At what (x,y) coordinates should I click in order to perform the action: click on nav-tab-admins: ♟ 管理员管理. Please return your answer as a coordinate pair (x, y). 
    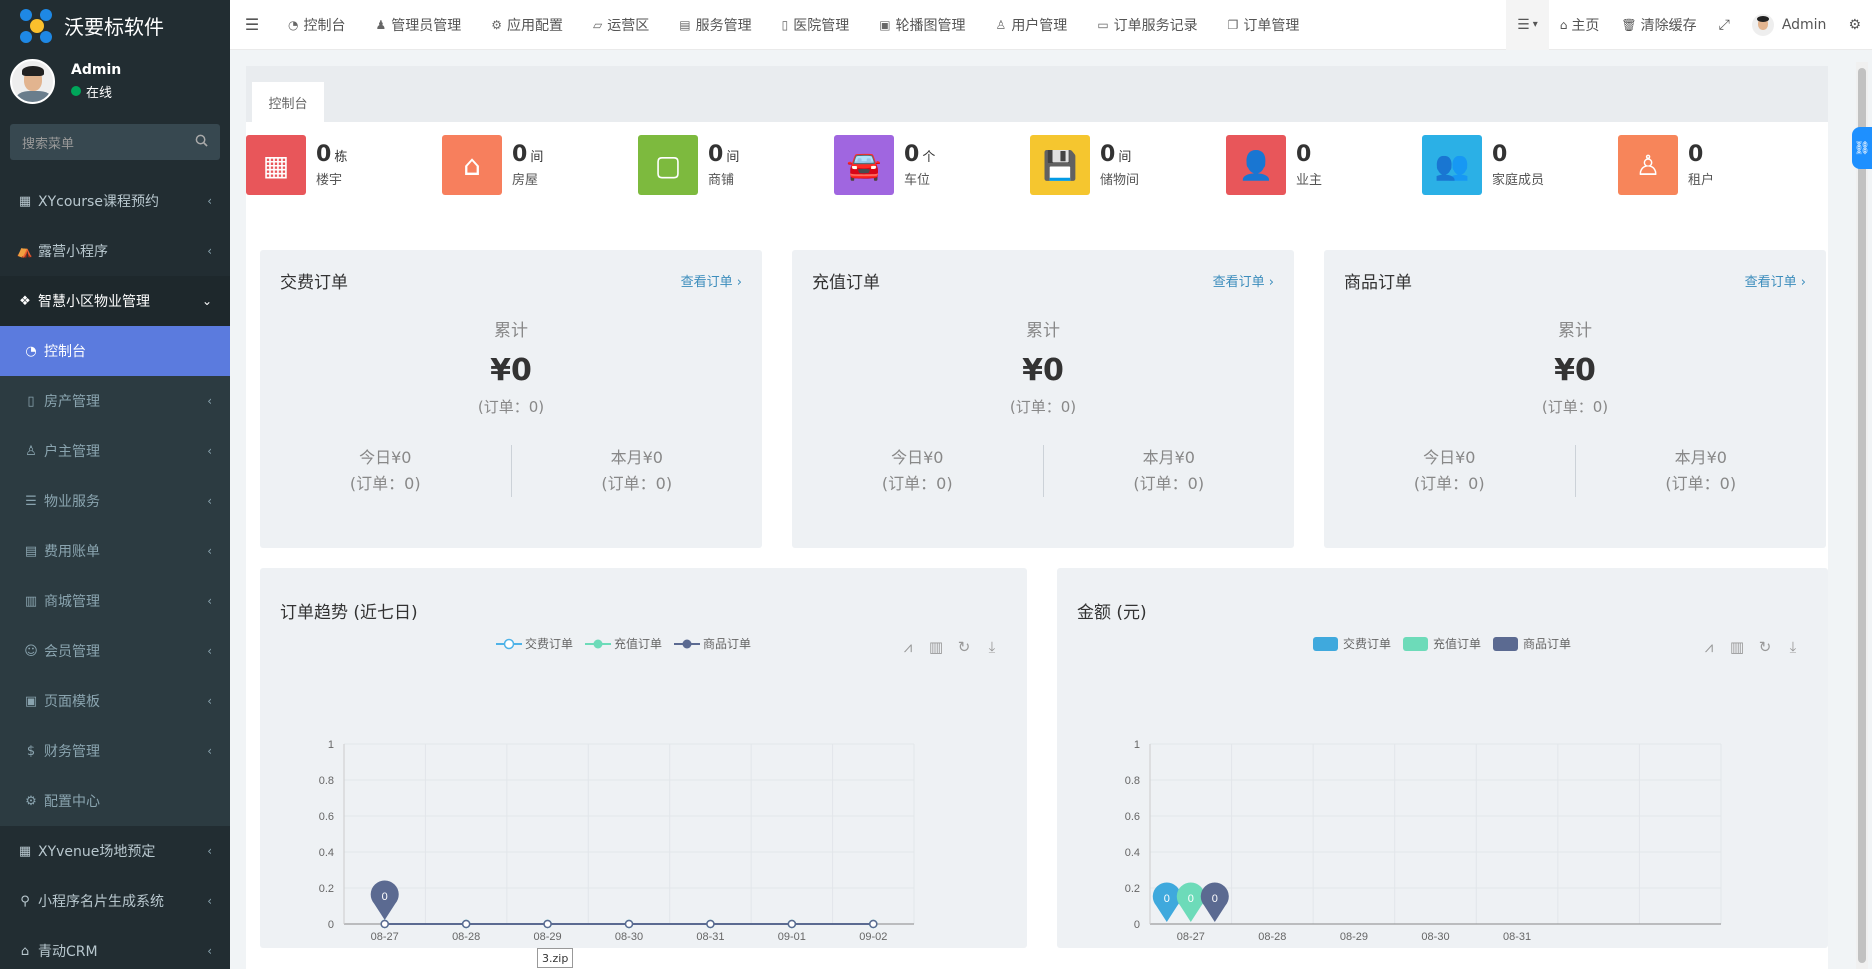
    Looking at the image, I should click on (419, 25).